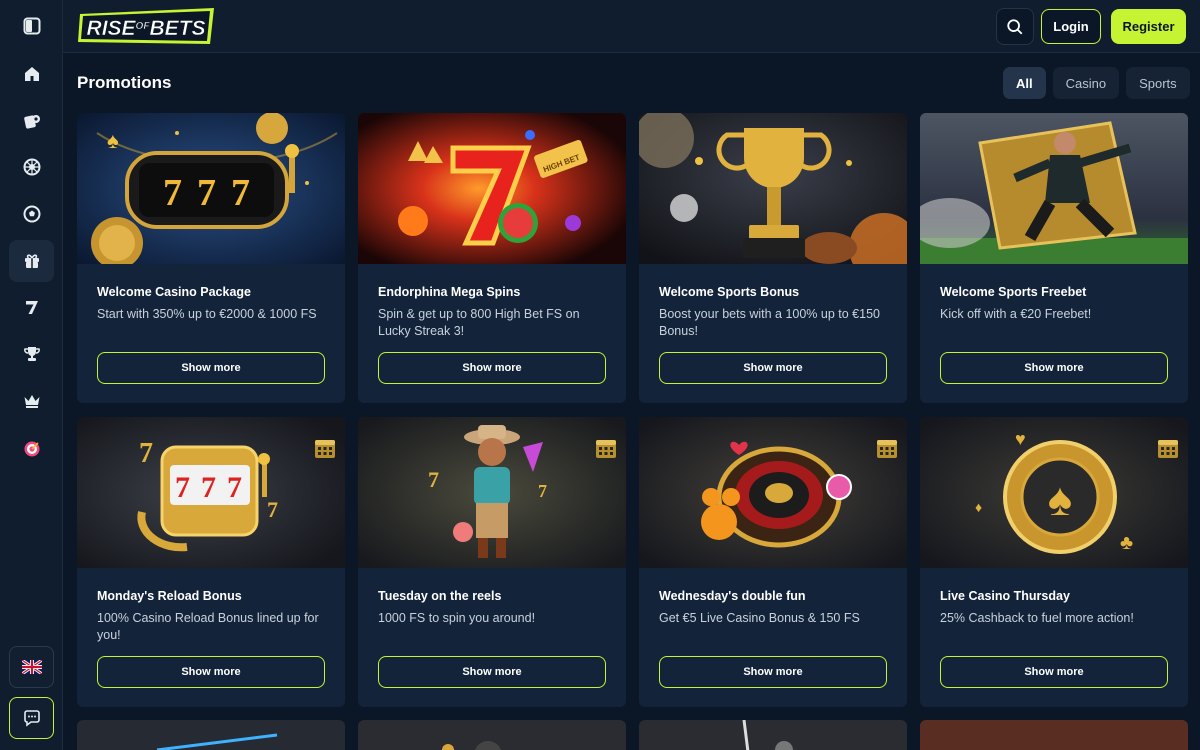 The image size is (1200, 750). Describe the element at coordinates (207, 314) in the screenshot. I see `promo-description: Start with 350% up to €2000 & 1000 FS` at that location.